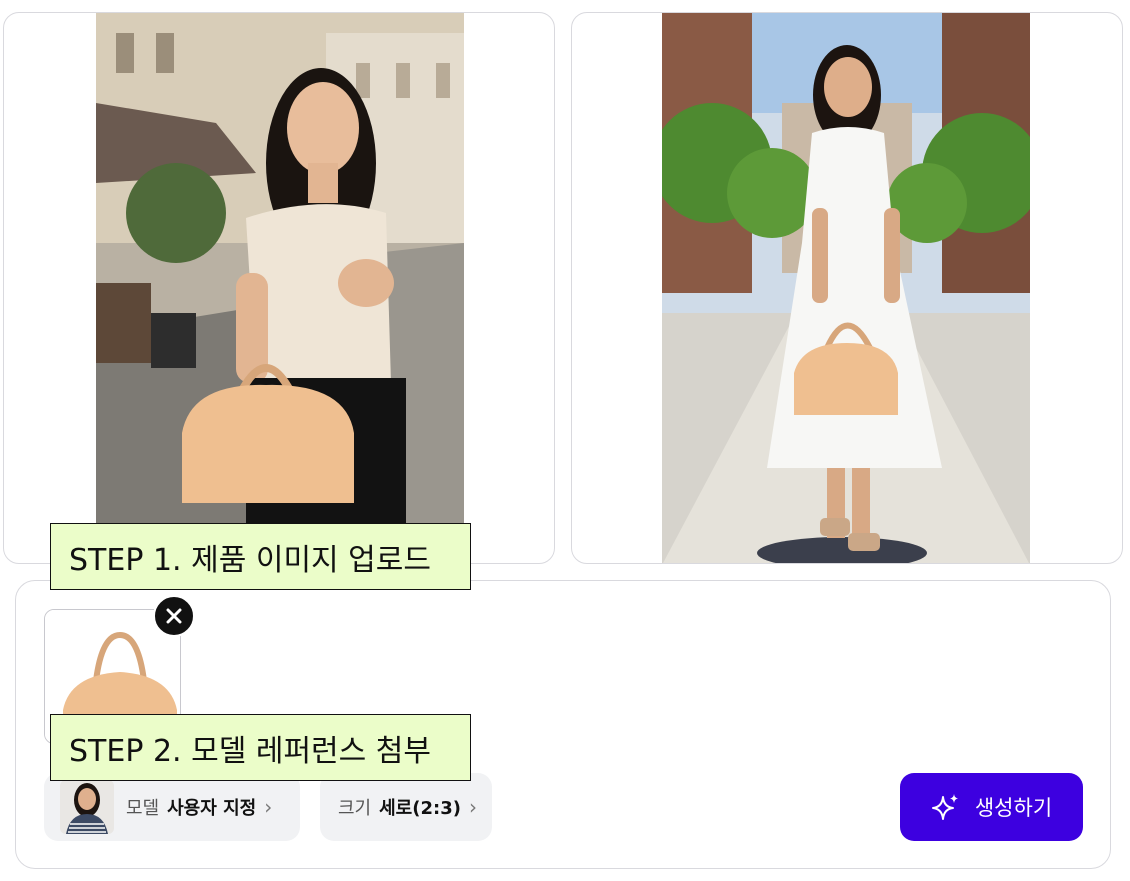  I want to click on model-chip-key: 모델, so click(143, 808).